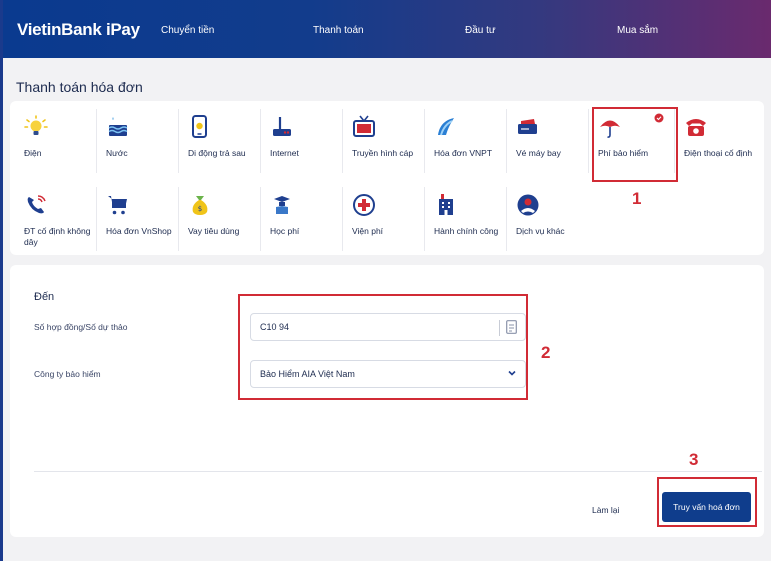 Image resolution: width=771 pixels, height=561 pixels. What do you see at coordinates (199, 126) in the screenshot?
I see `mobile-phone-icon` at bounding box center [199, 126].